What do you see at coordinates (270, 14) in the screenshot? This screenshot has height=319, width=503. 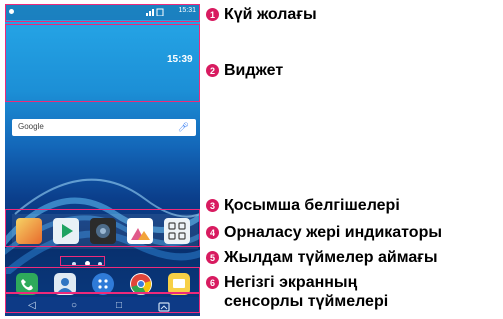 I see `legend-label: Күй жолағы` at bounding box center [270, 14].